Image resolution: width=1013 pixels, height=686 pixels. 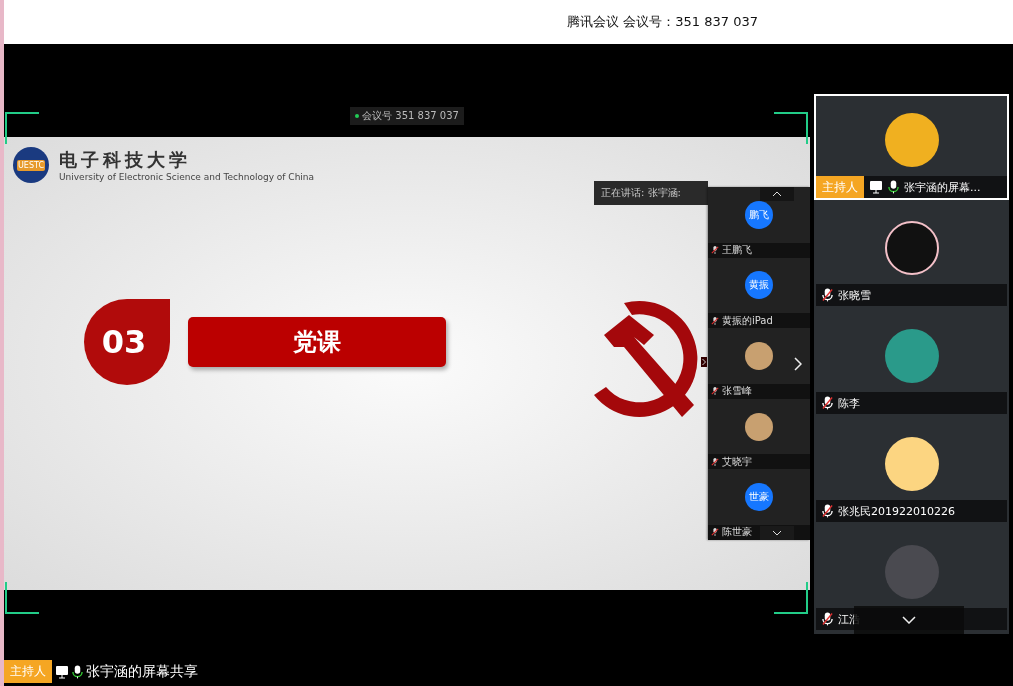 I want to click on participant-name: 陈李, so click(x=849, y=403).